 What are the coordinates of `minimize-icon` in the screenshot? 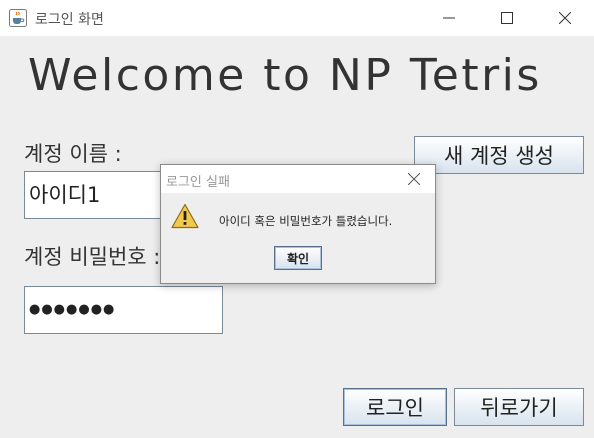 It's located at (449, 18).